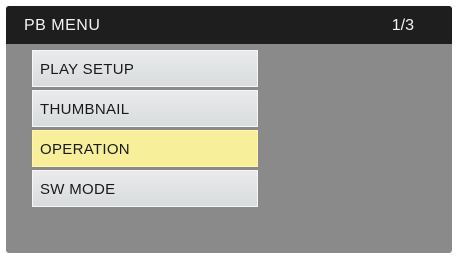  What do you see at coordinates (87, 69) in the screenshot?
I see `menu-item-label: PLAY SETUP` at bounding box center [87, 69].